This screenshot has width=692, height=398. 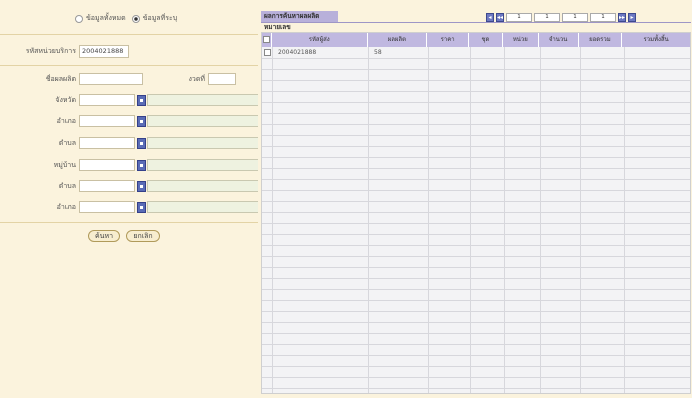 What do you see at coordinates (561, 17) in the screenshot?
I see `pagination-bar: ◂ ◂◂ 1 1 1 1 ▸▸ ▸` at bounding box center [561, 17].